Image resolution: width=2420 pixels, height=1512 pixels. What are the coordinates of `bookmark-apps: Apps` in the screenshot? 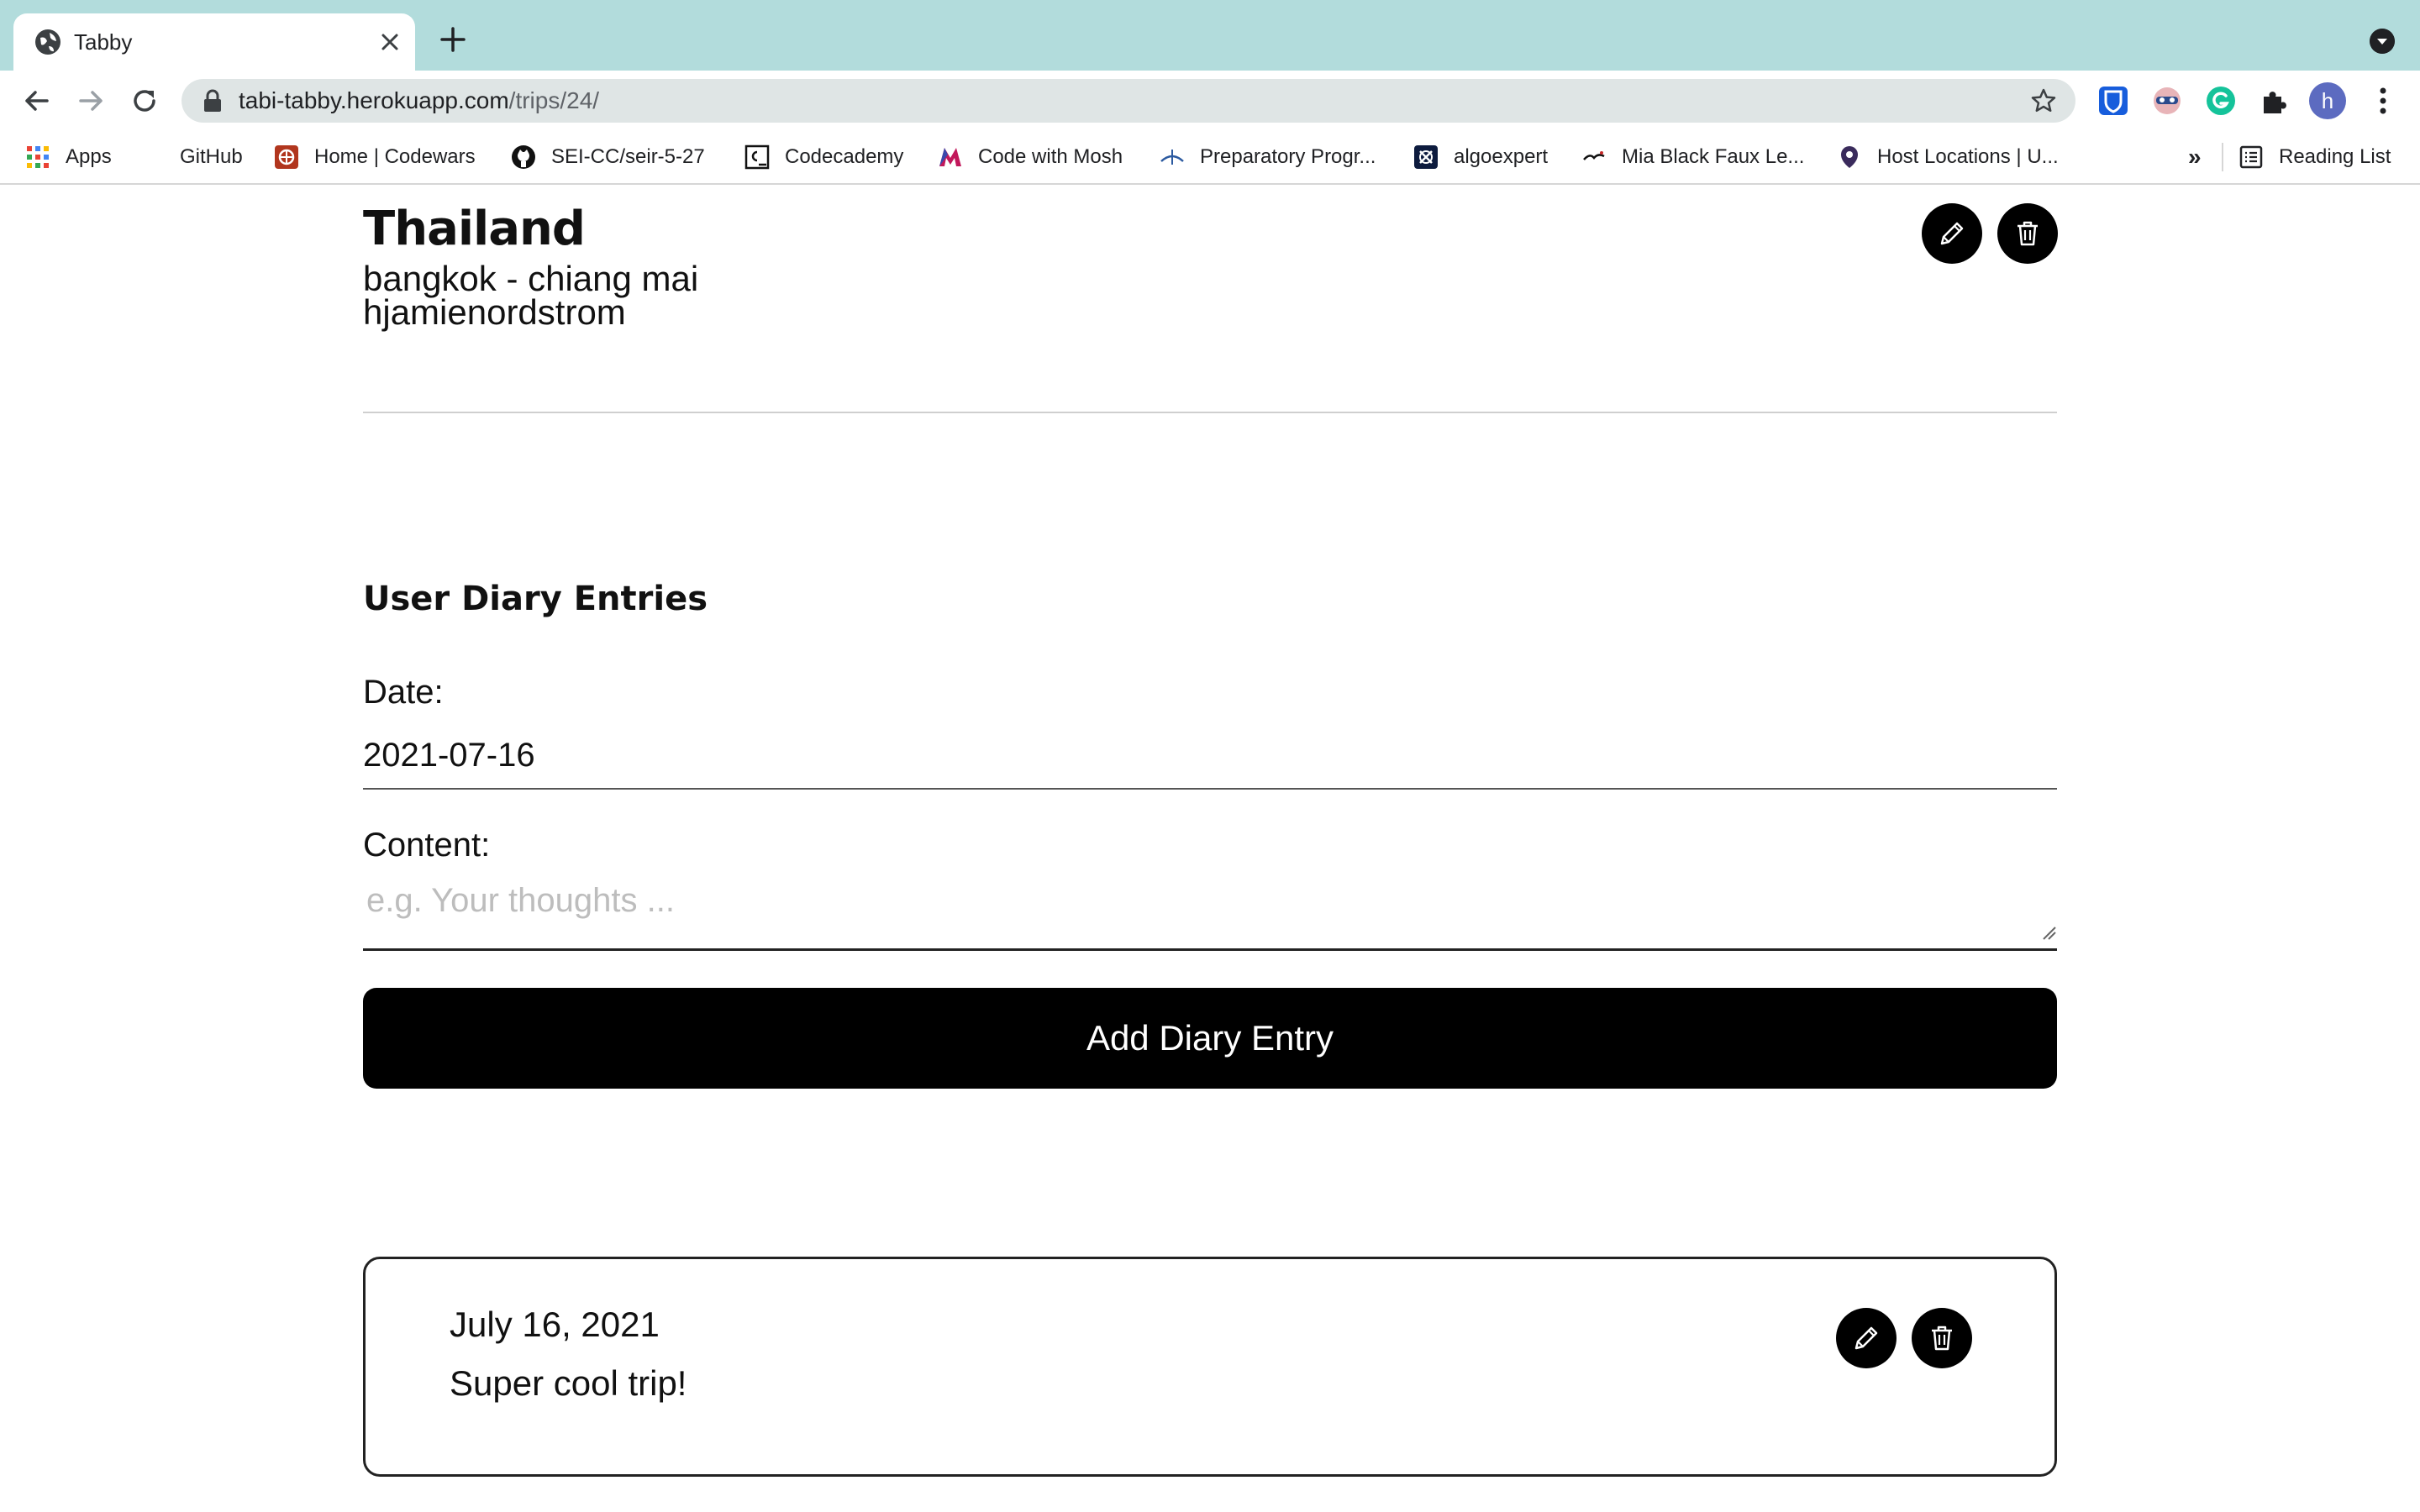 It's located at (68, 157).